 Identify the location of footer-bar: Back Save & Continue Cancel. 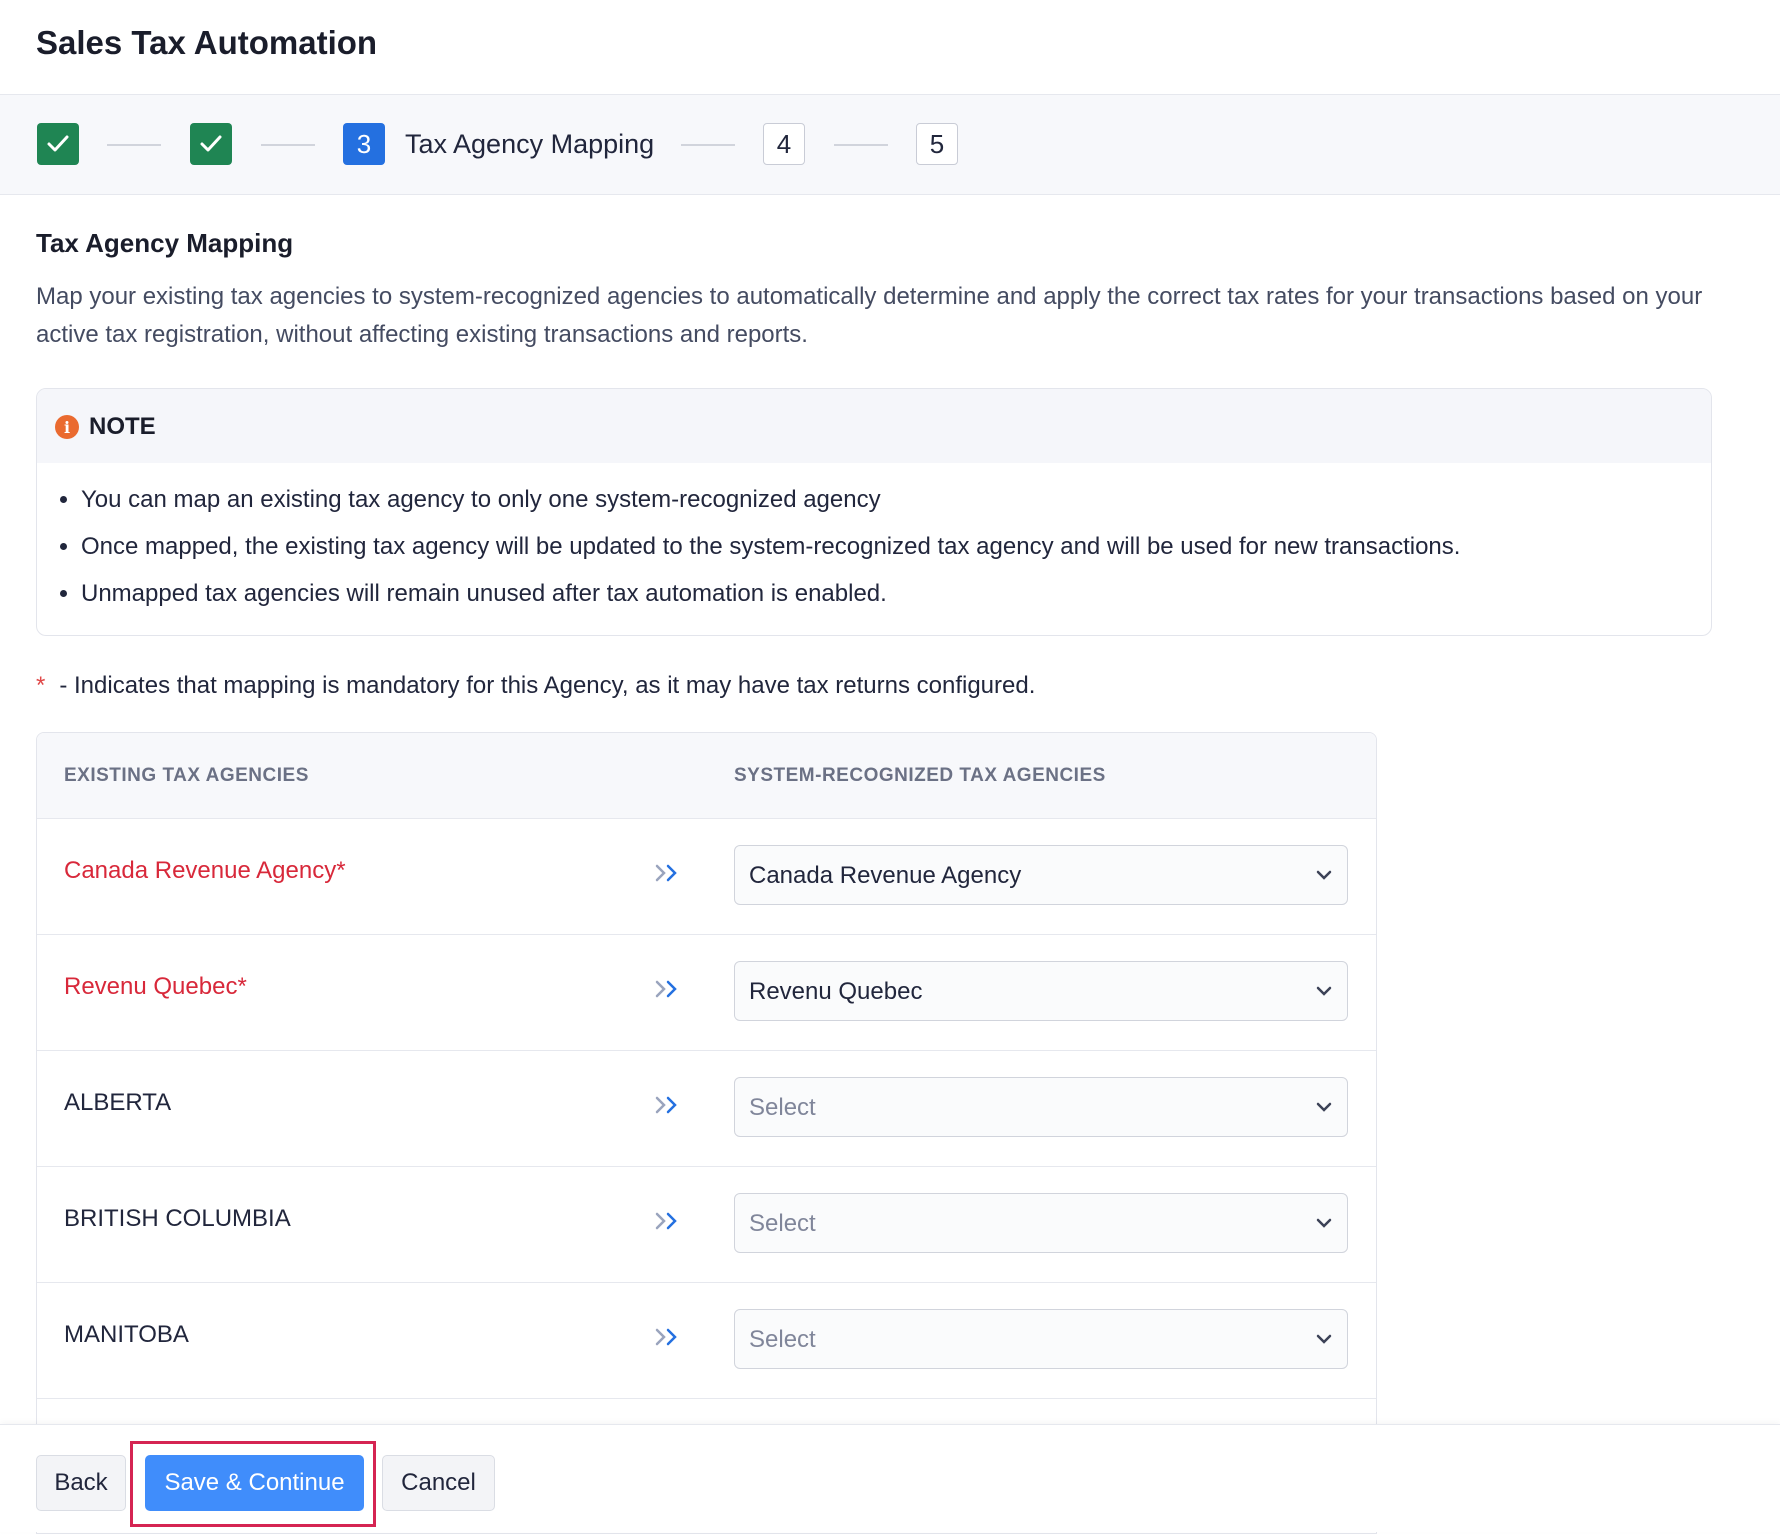
(890, 1478).